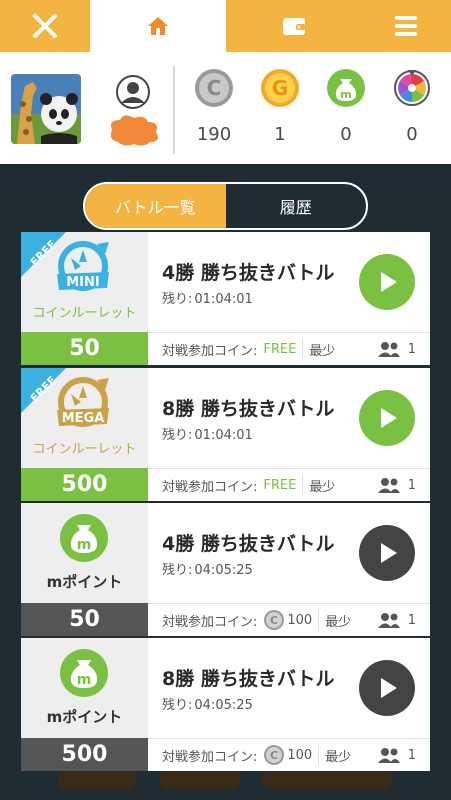  Describe the element at coordinates (280, 349) in the screenshot. I see `fee-value: FREE` at that location.